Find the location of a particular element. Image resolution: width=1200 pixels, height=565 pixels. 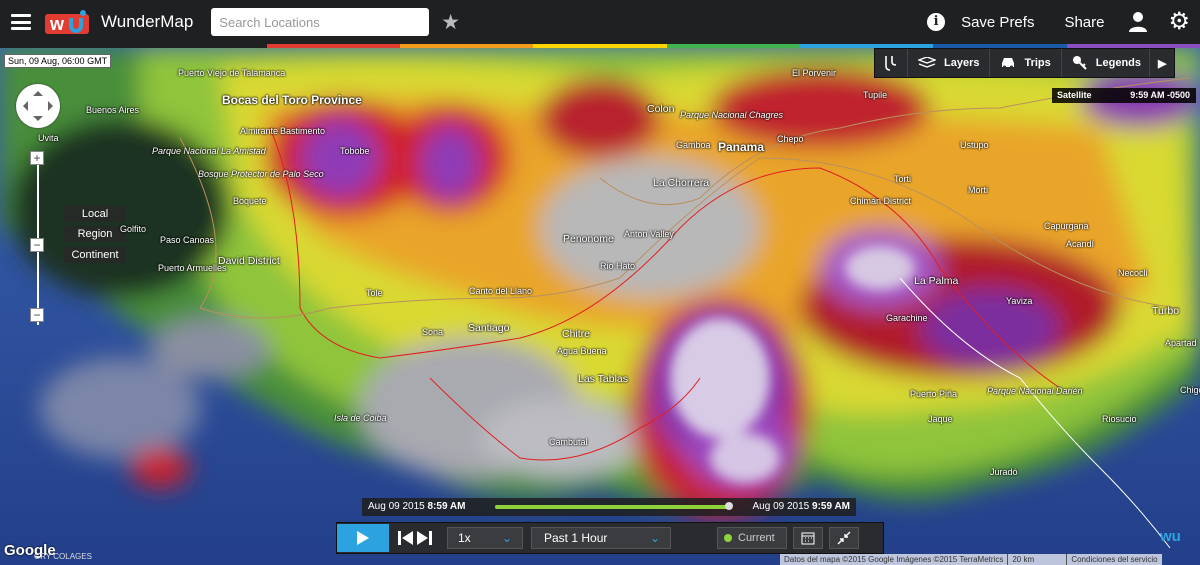

satellite-time: 9:59 AM -0500 is located at coordinates (1160, 95).